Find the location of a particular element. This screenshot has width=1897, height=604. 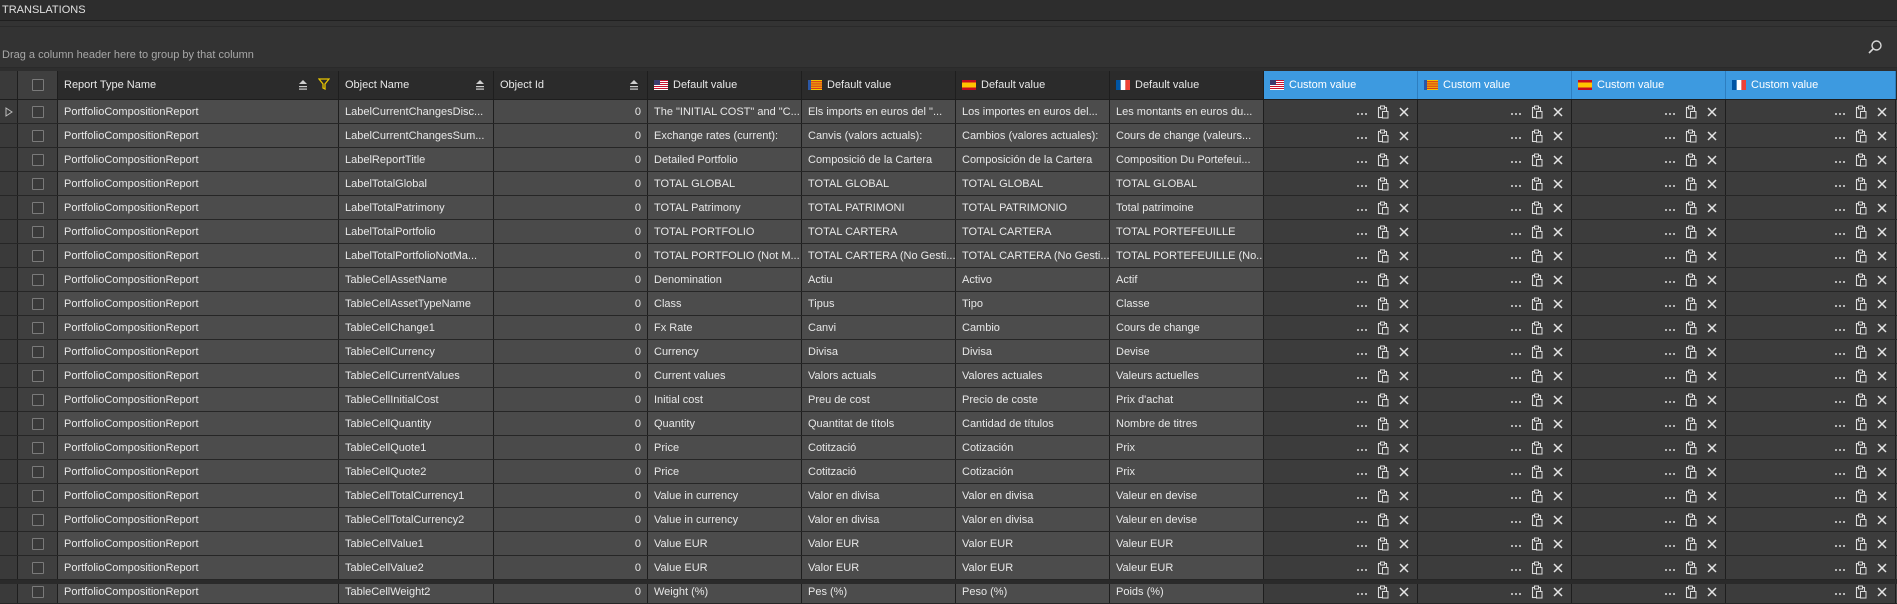

cell-default-value-en: Denomination is located at coordinates (725, 279).